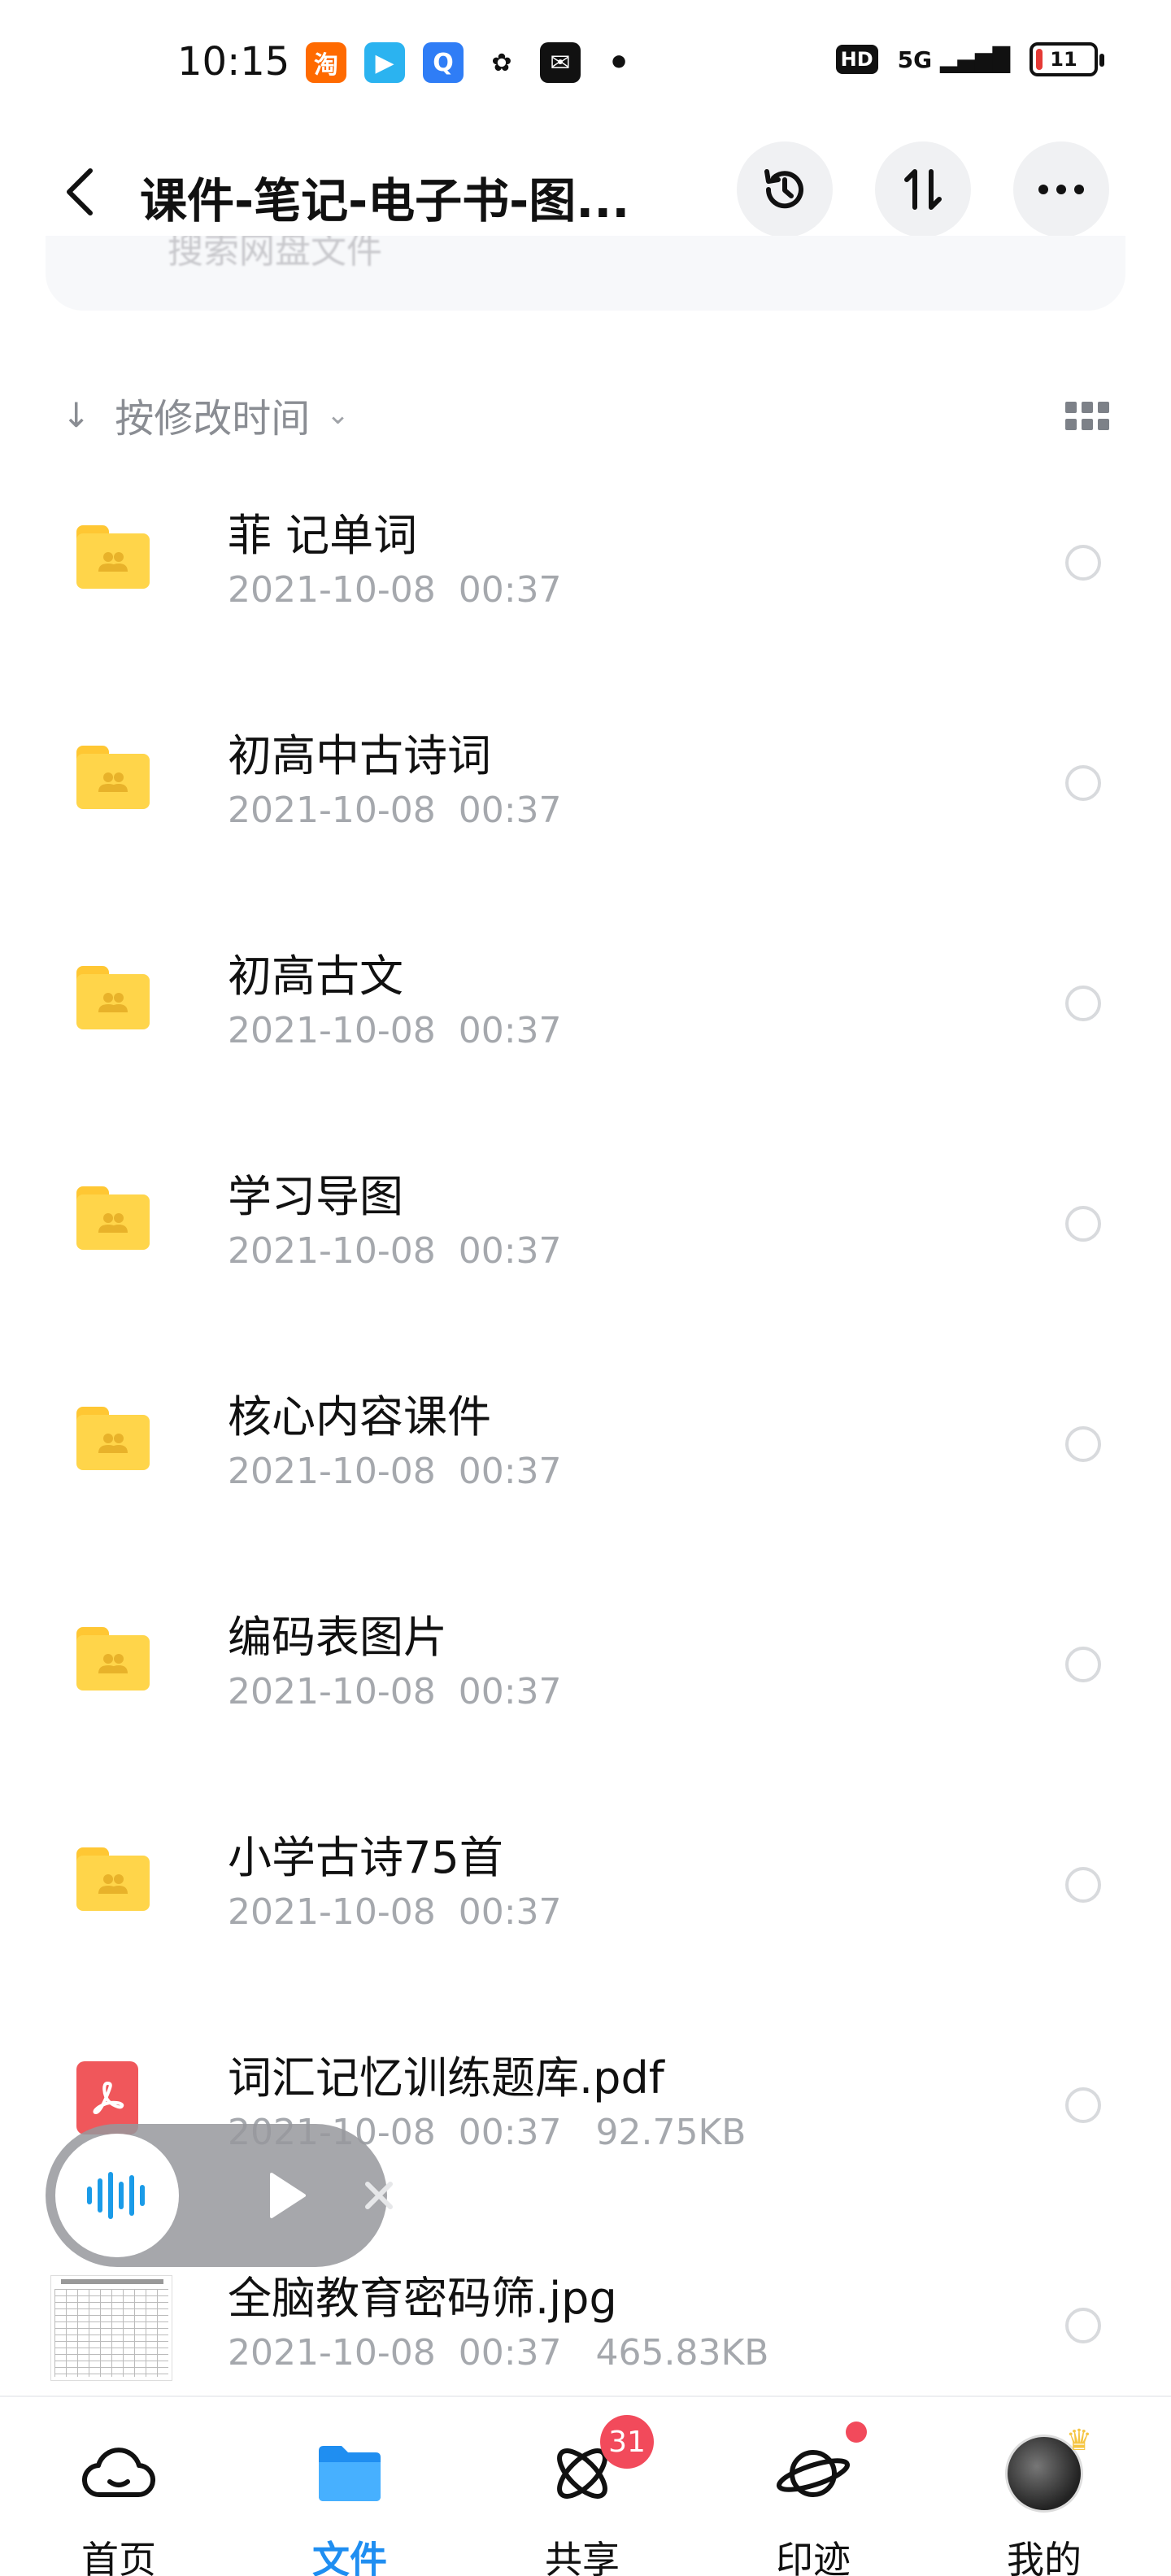 The width and height of the screenshot is (1171, 2576). Describe the element at coordinates (585, 1259) in the screenshot. I see `file-row: 学习导图 2021-10-08 00:37` at that location.